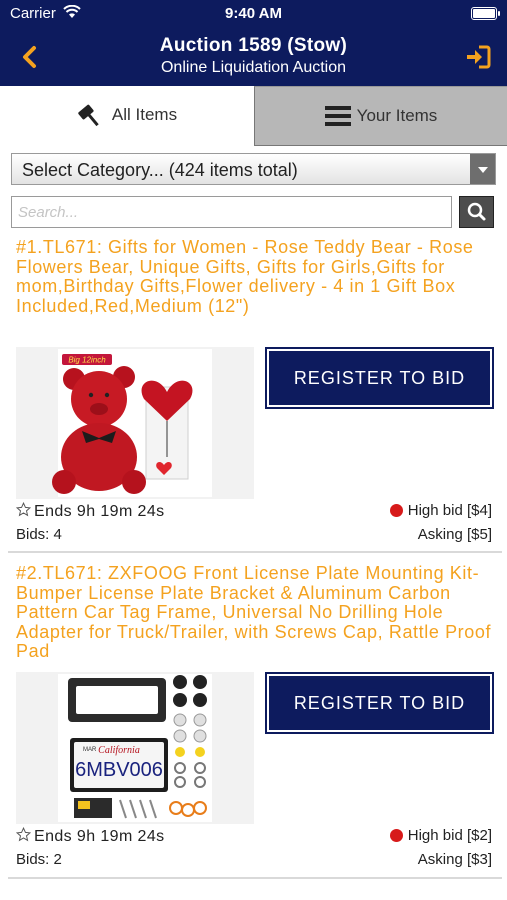 The height and width of the screenshot is (900, 507). I want to click on bid-count: Bids: 2, so click(39, 859).